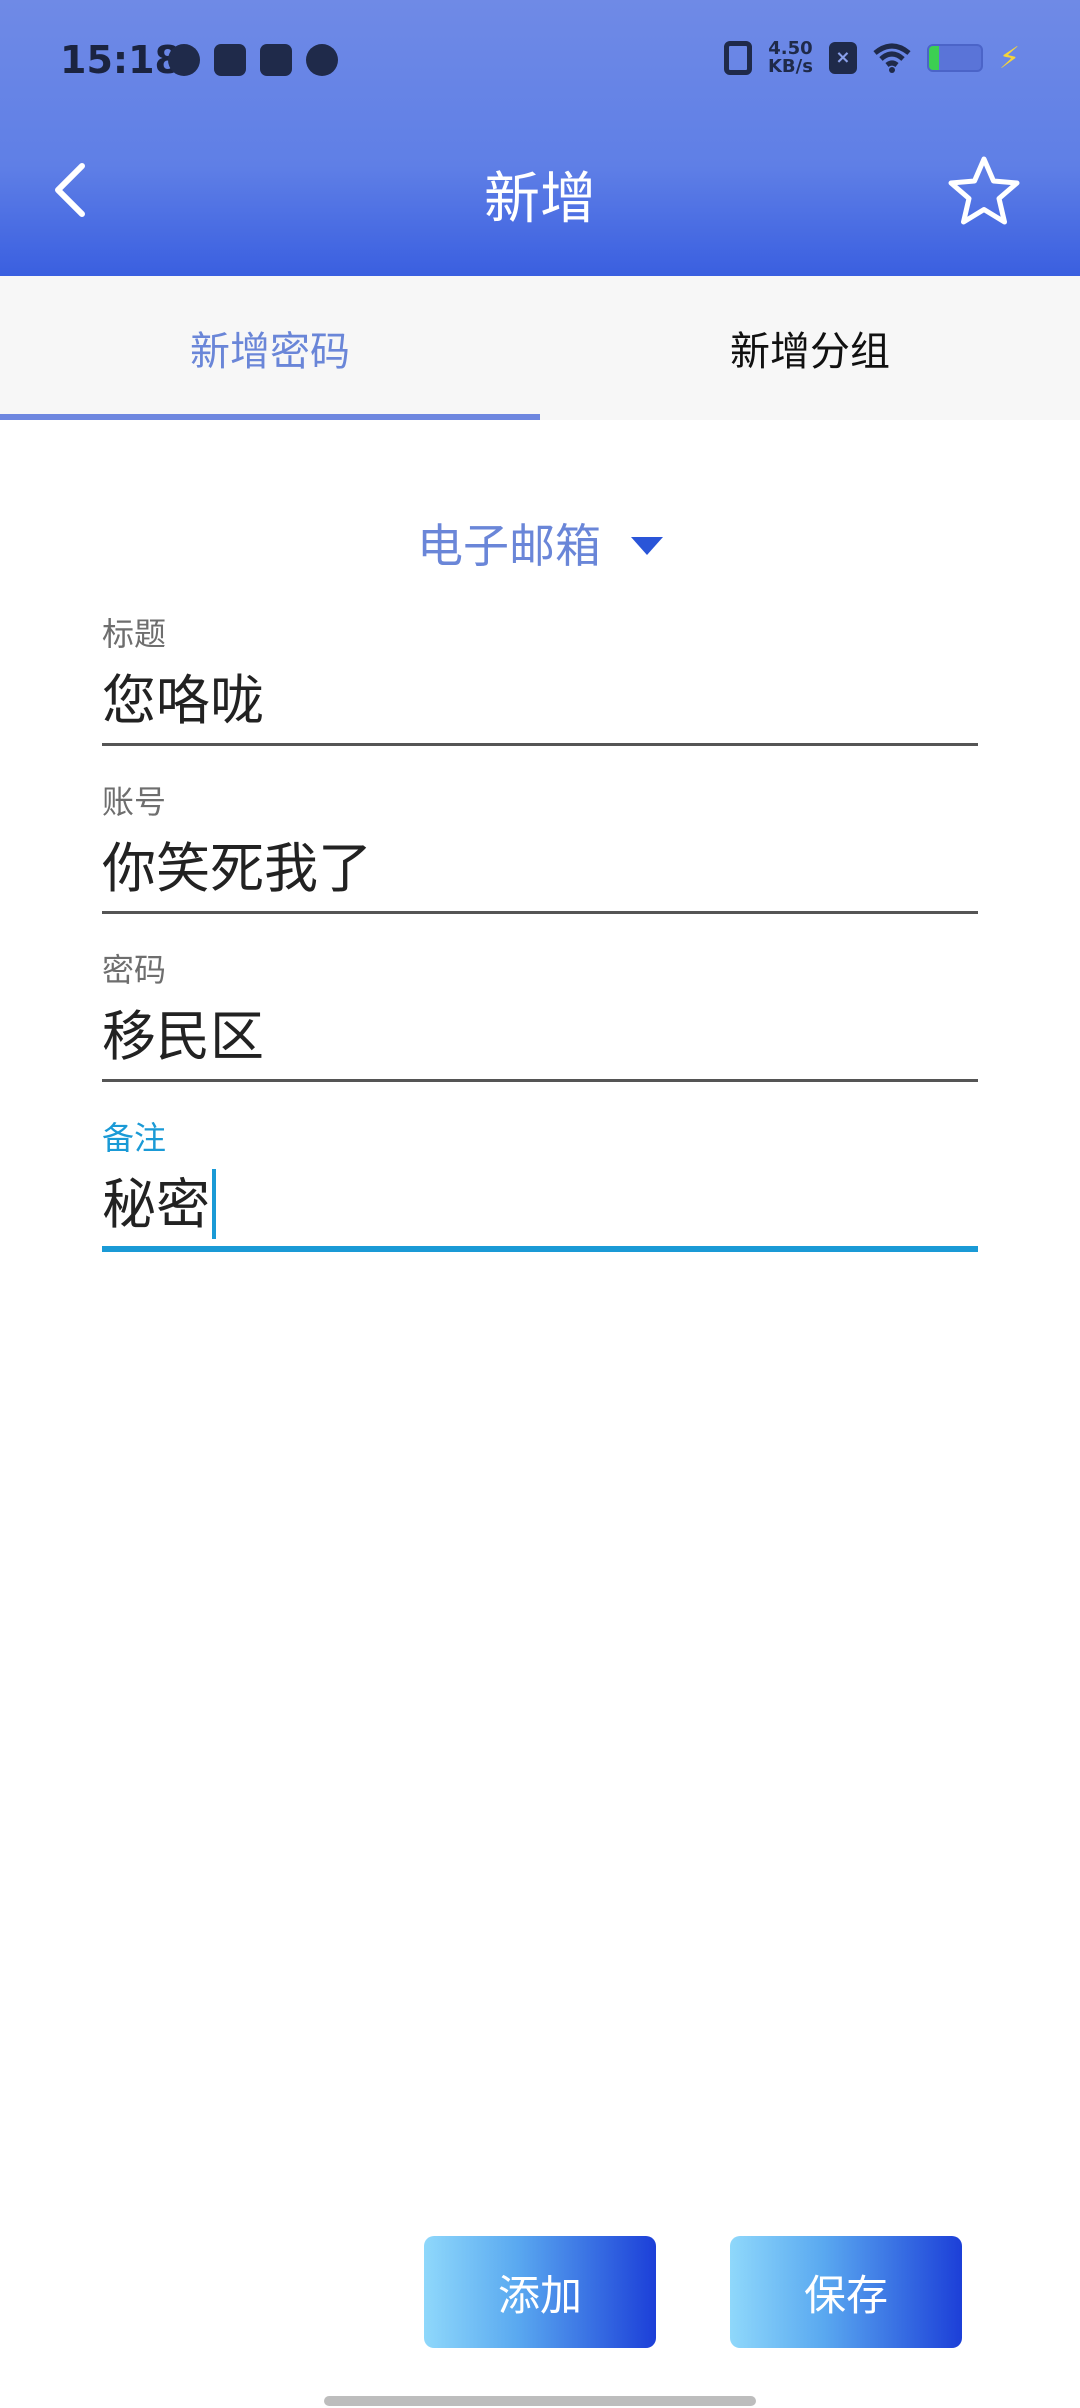  Describe the element at coordinates (540, 2292) in the screenshot. I see `add-button: 添加` at that location.